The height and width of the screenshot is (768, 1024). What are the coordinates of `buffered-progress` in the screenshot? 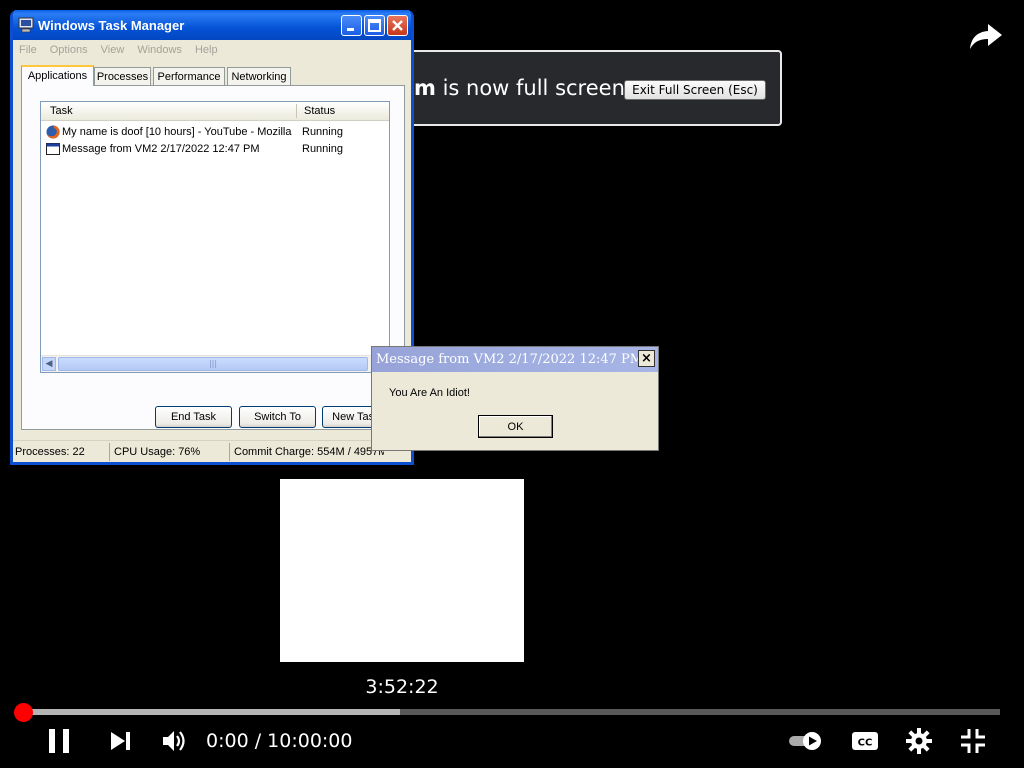 It's located at (212, 712).